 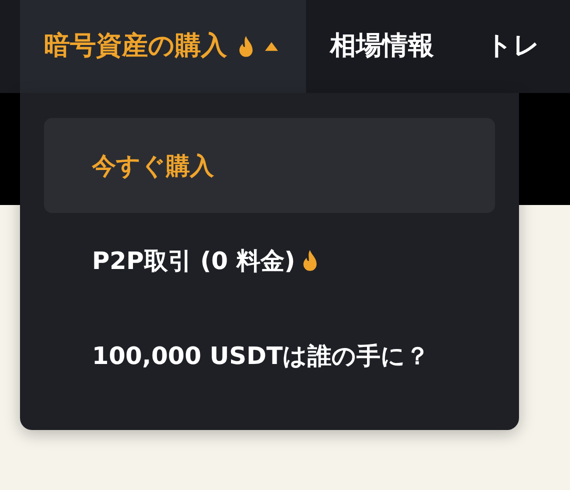 I want to click on nav-tab: 相場情報, so click(x=384, y=46).